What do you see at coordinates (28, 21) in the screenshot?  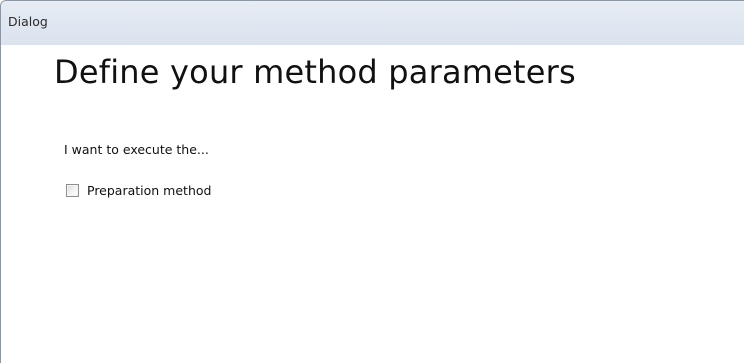 I see `window-title: Dialog` at bounding box center [28, 21].